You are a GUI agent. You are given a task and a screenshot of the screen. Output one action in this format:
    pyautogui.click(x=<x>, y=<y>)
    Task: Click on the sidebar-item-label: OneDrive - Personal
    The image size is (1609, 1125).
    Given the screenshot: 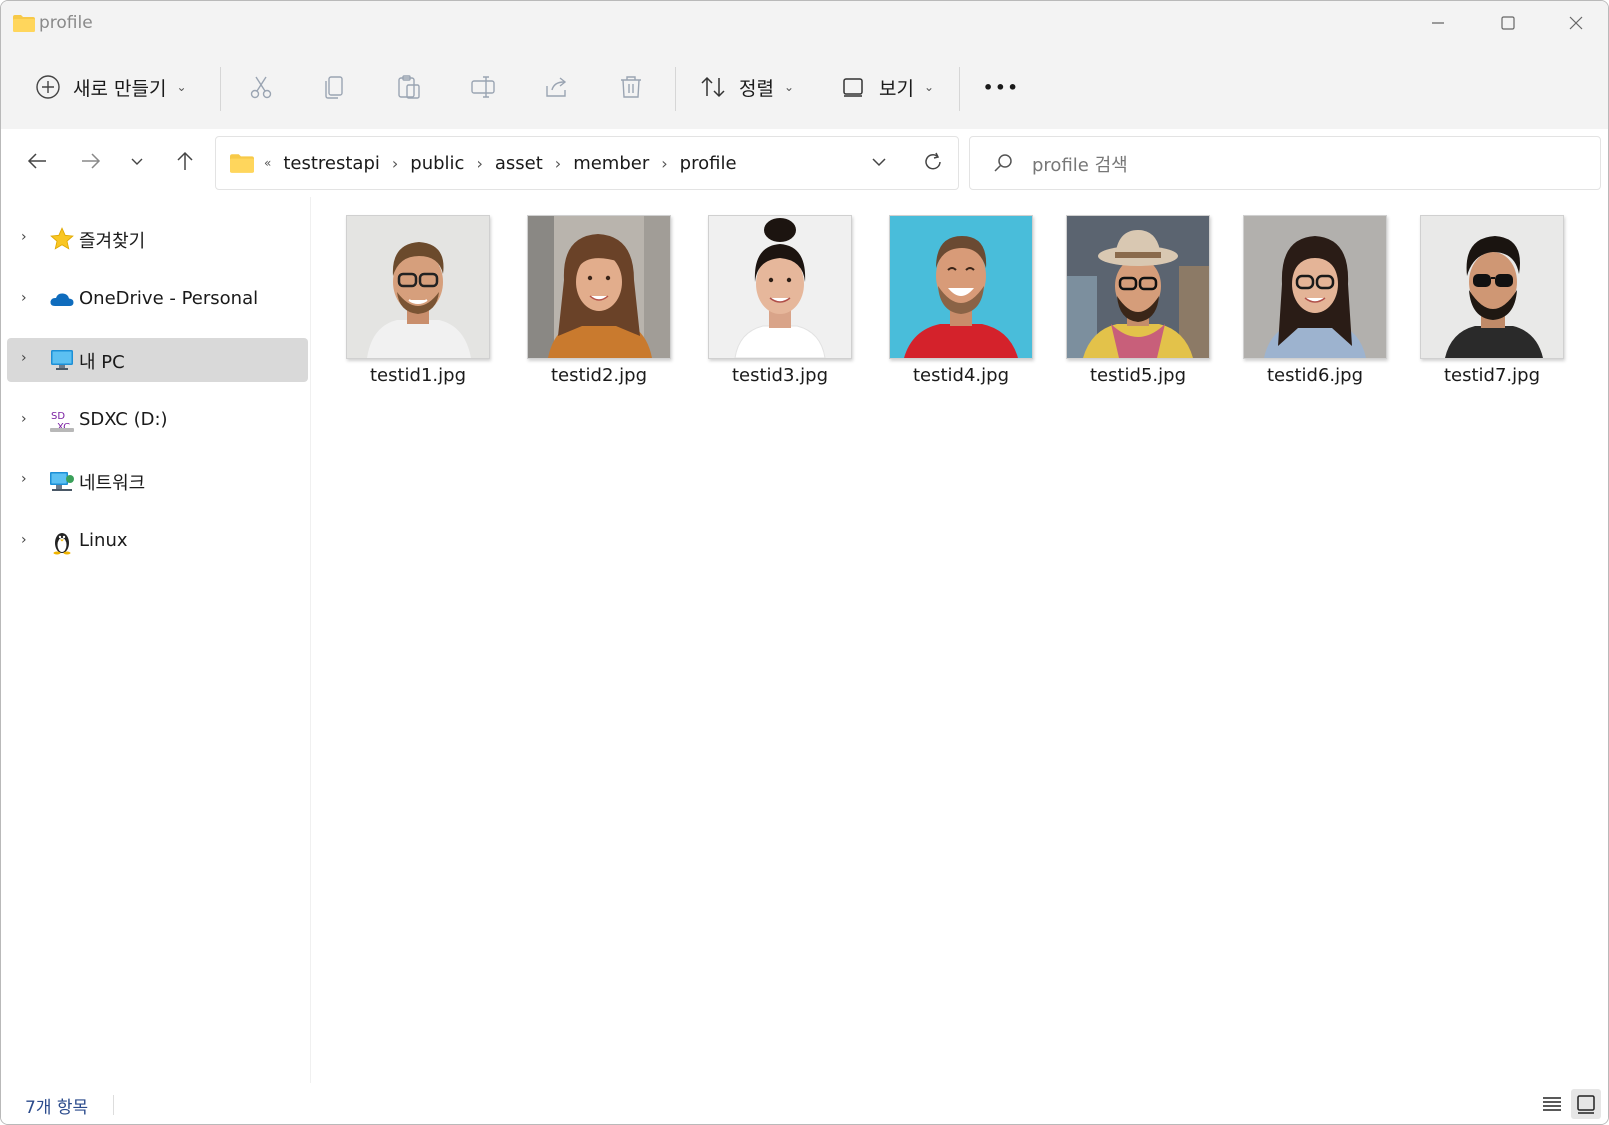 What is the action you would take?
    pyautogui.click(x=169, y=298)
    